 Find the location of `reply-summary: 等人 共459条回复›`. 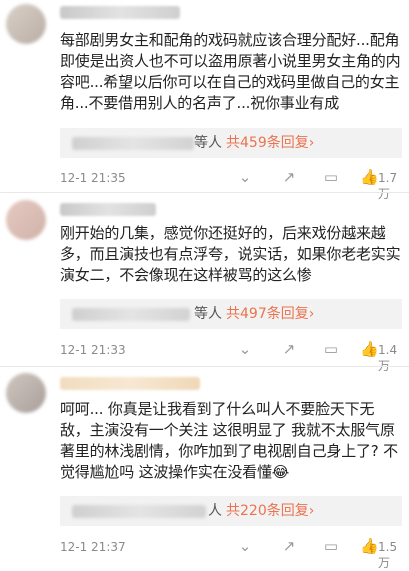

reply-summary: 等人 共459条回复› is located at coordinates (231, 143).